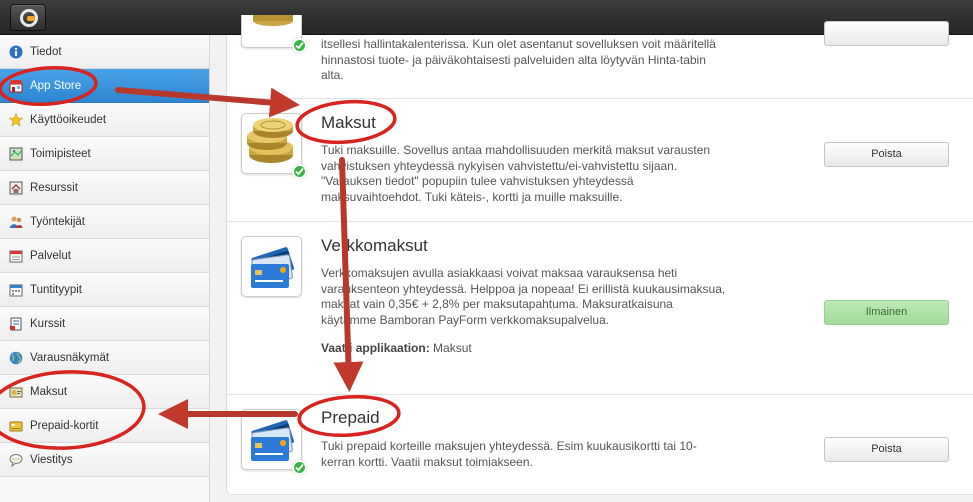 The image size is (973, 502). Describe the element at coordinates (60, 153) in the screenshot. I see `sidebar-item-label: Toimipisteet` at that location.